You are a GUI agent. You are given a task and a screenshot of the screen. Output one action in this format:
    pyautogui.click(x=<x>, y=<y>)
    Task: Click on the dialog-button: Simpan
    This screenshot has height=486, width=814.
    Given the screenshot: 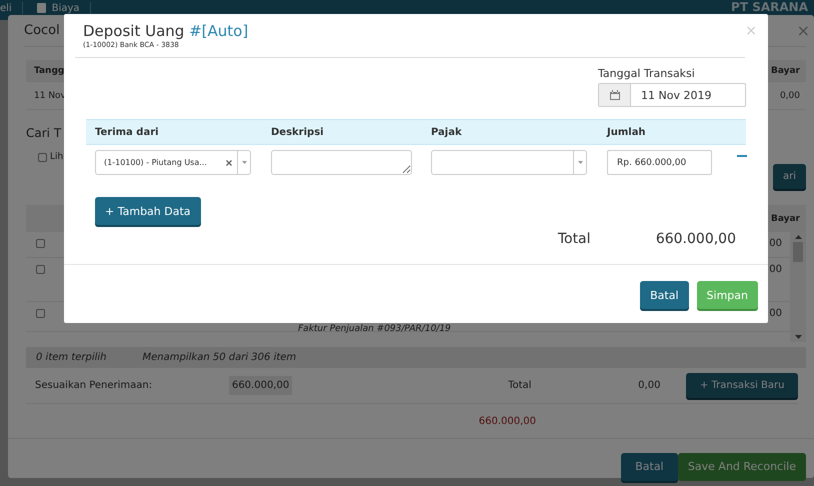 What is the action you would take?
    pyautogui.click(x=727, y=295)
    